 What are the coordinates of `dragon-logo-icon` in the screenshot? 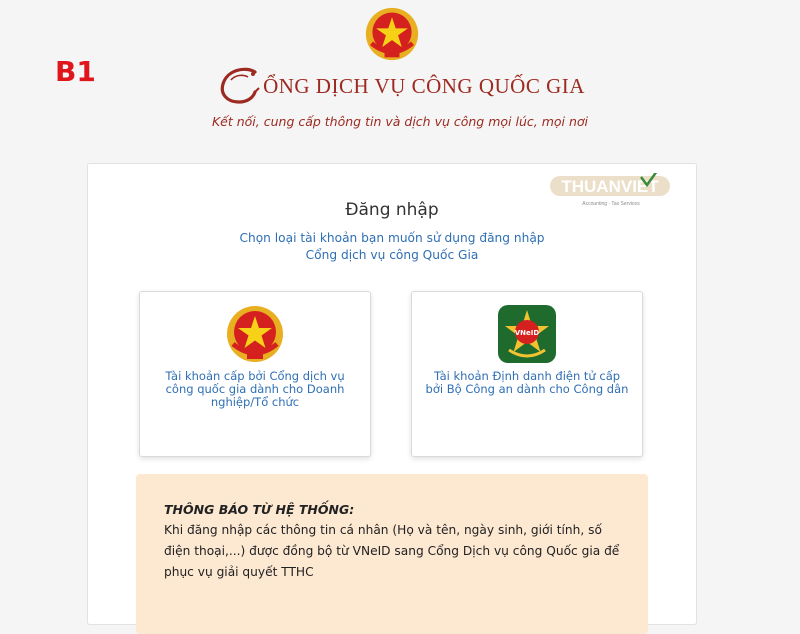 It's located at (240, 85).